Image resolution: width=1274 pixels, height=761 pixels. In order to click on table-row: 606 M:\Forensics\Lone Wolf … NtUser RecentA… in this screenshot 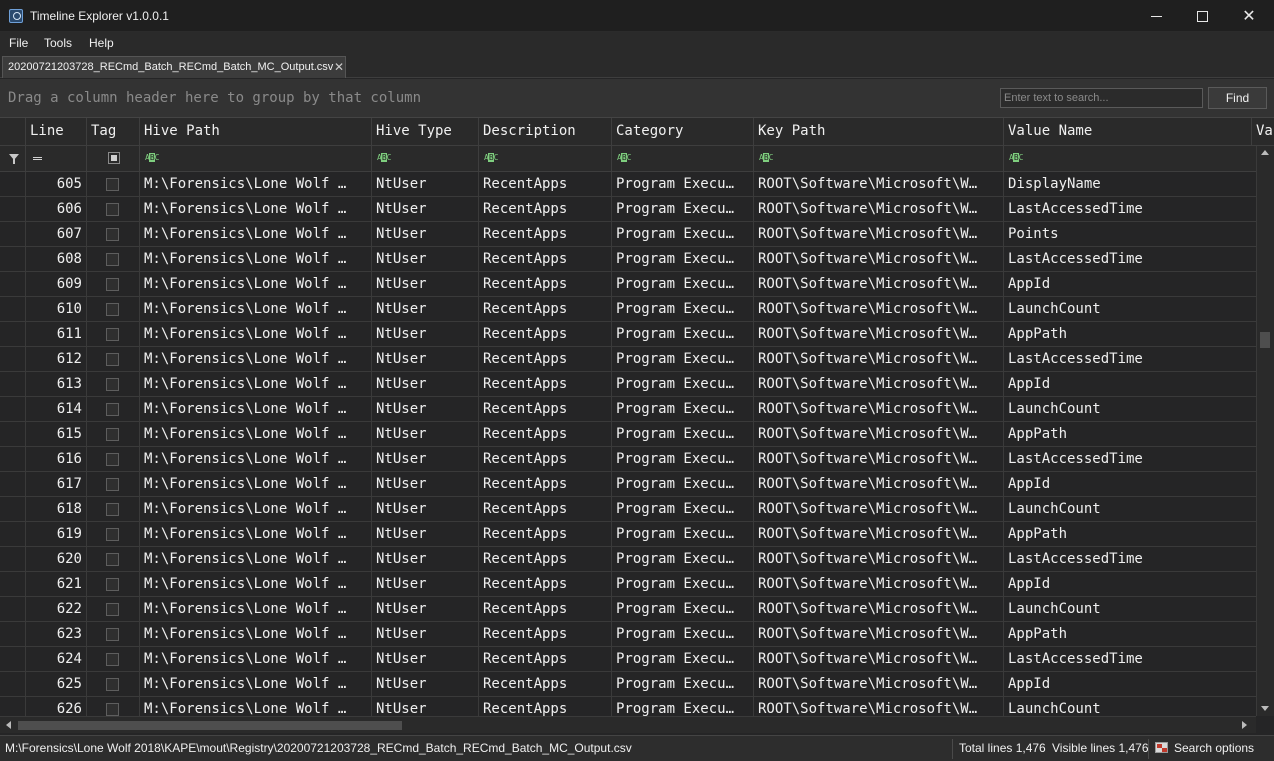, I will do `click(628, 209)`.